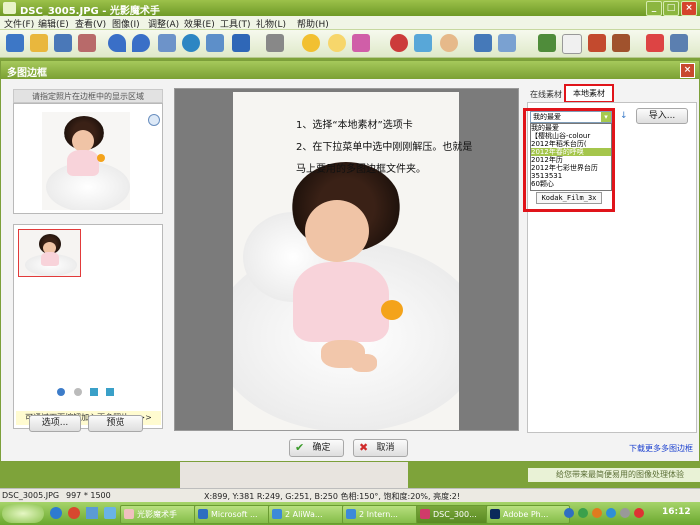 Image resolution: width=700 pixels, height=525 pixels. What do you see at coordinates (597, 43) in the screenshot?
I see `text-icon` at bounding box center [597, 43].